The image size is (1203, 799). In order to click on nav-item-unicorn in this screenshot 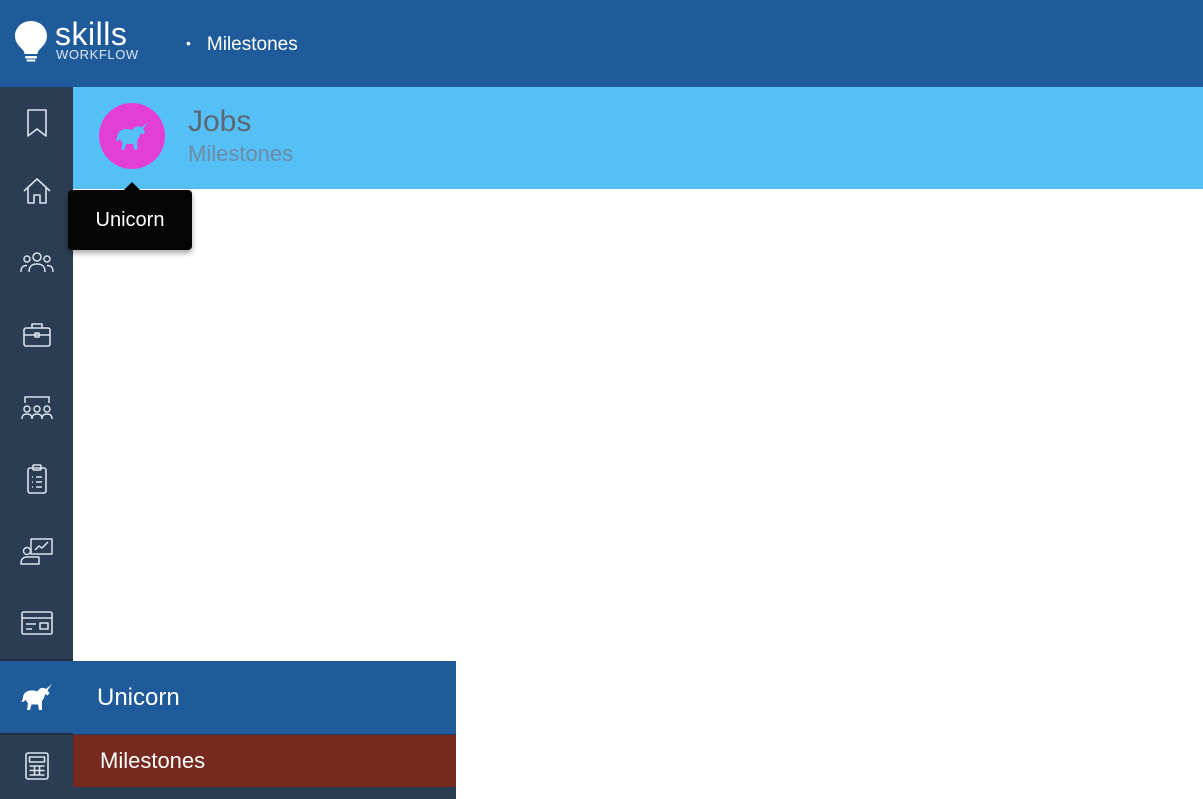, I will do `click(36, 697)`.